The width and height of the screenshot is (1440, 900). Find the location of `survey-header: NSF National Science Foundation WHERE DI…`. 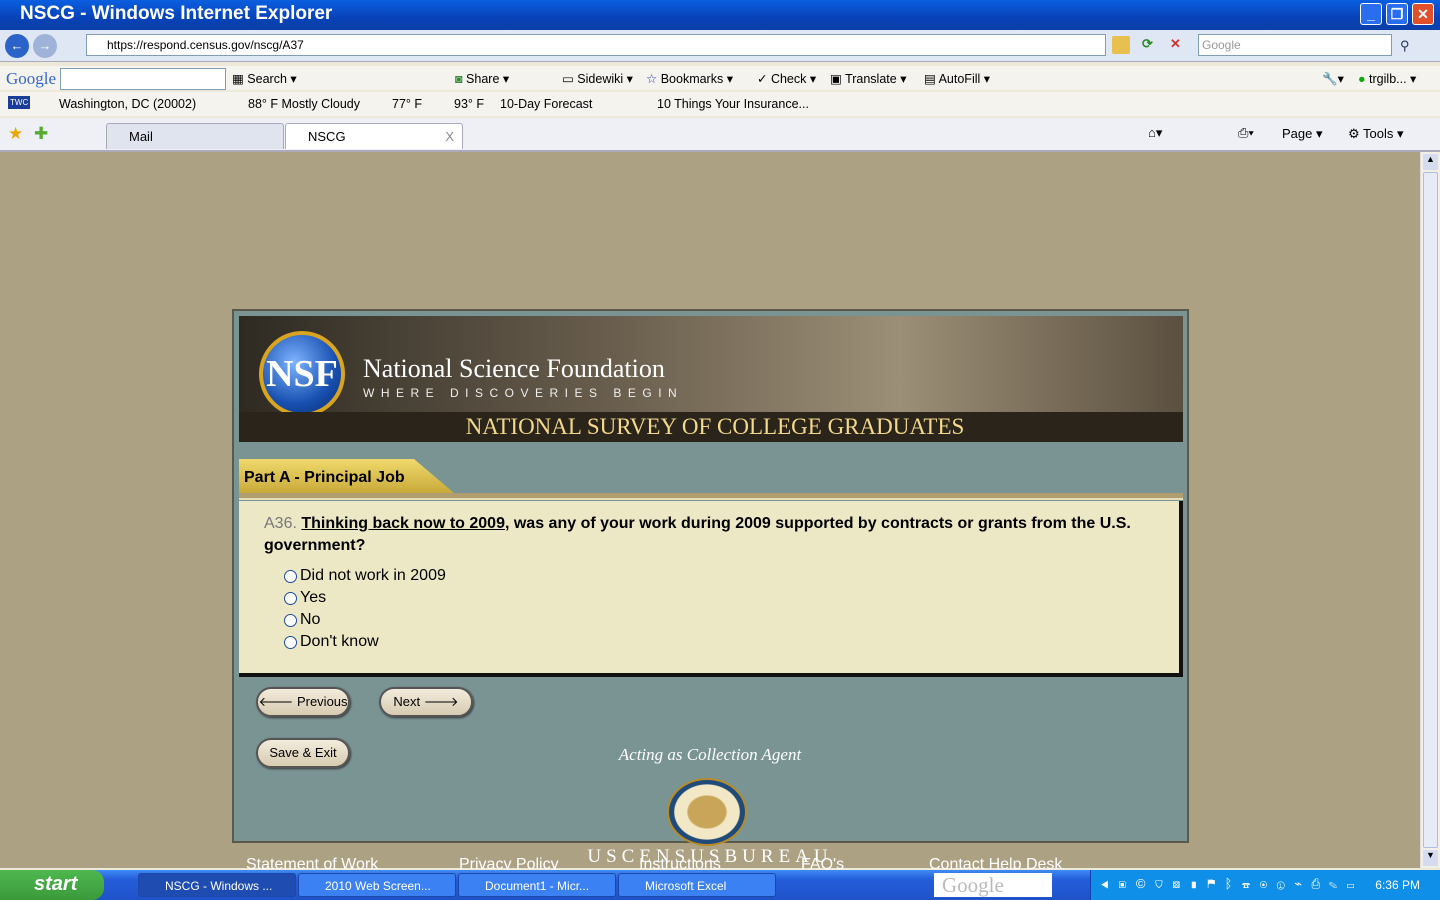

survey-header: NSF National Science Foundation WHERE DI… is located at coordinates (711, 379).